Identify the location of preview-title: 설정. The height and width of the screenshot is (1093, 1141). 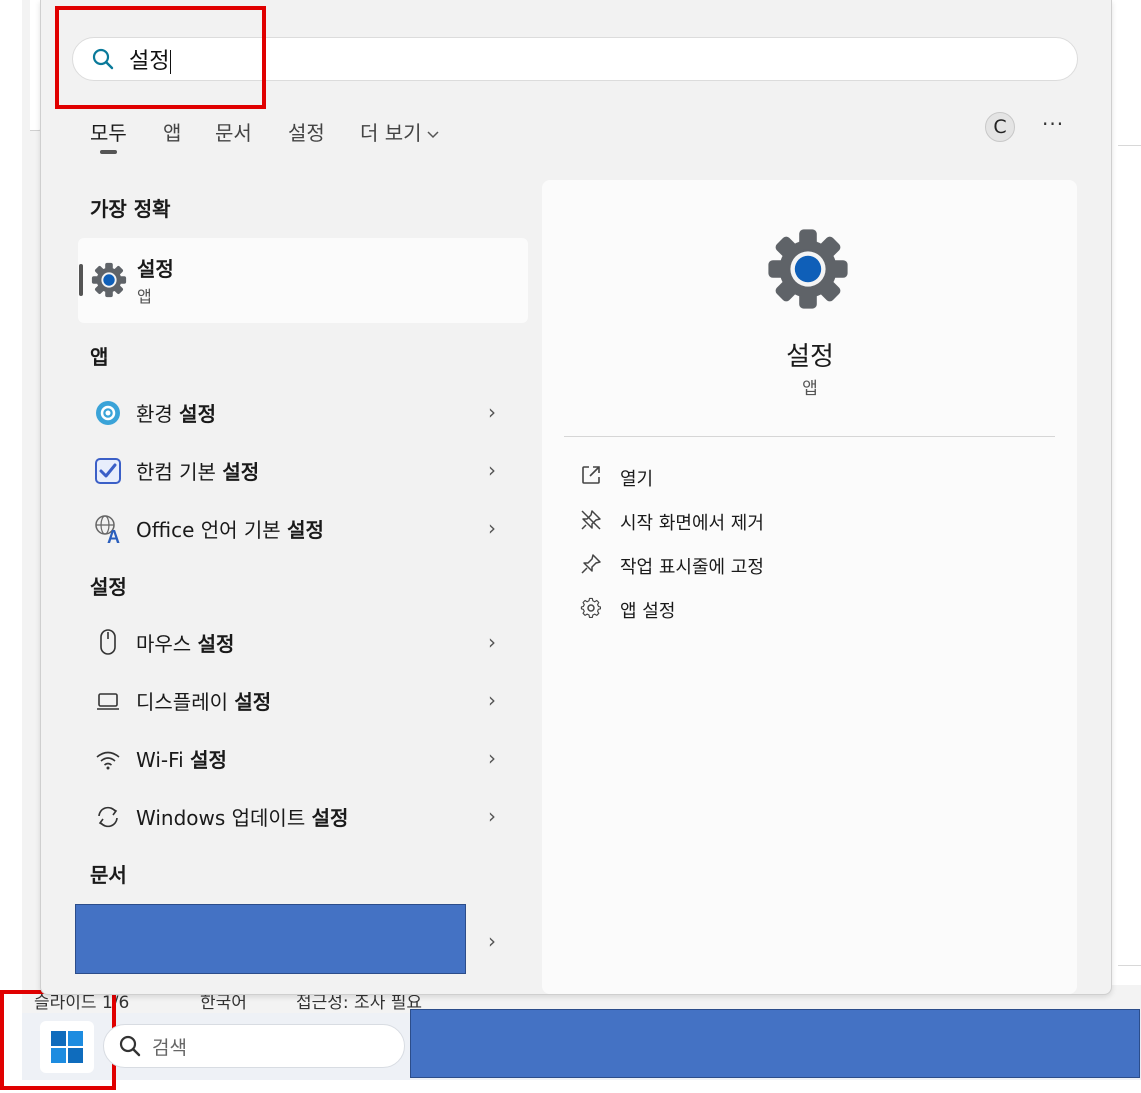
(810, 357).